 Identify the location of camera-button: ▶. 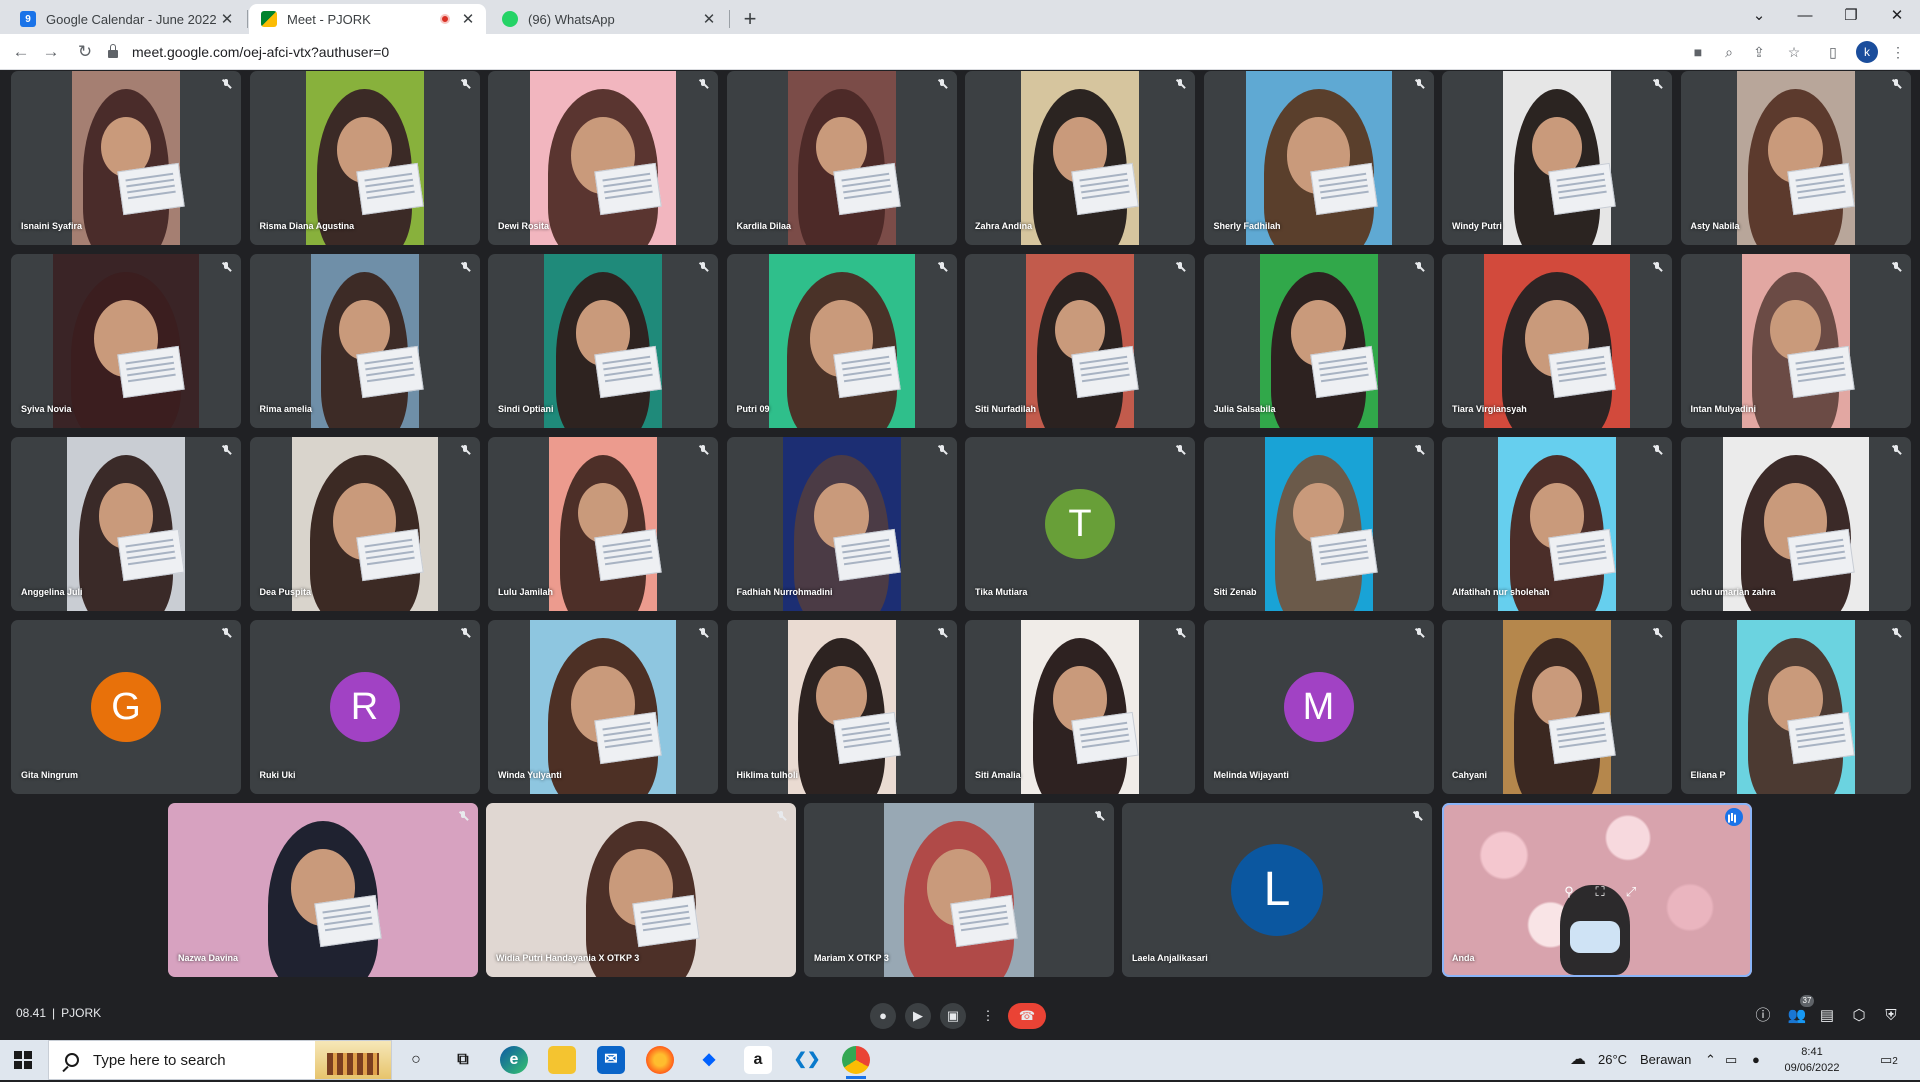
(918, 1016).